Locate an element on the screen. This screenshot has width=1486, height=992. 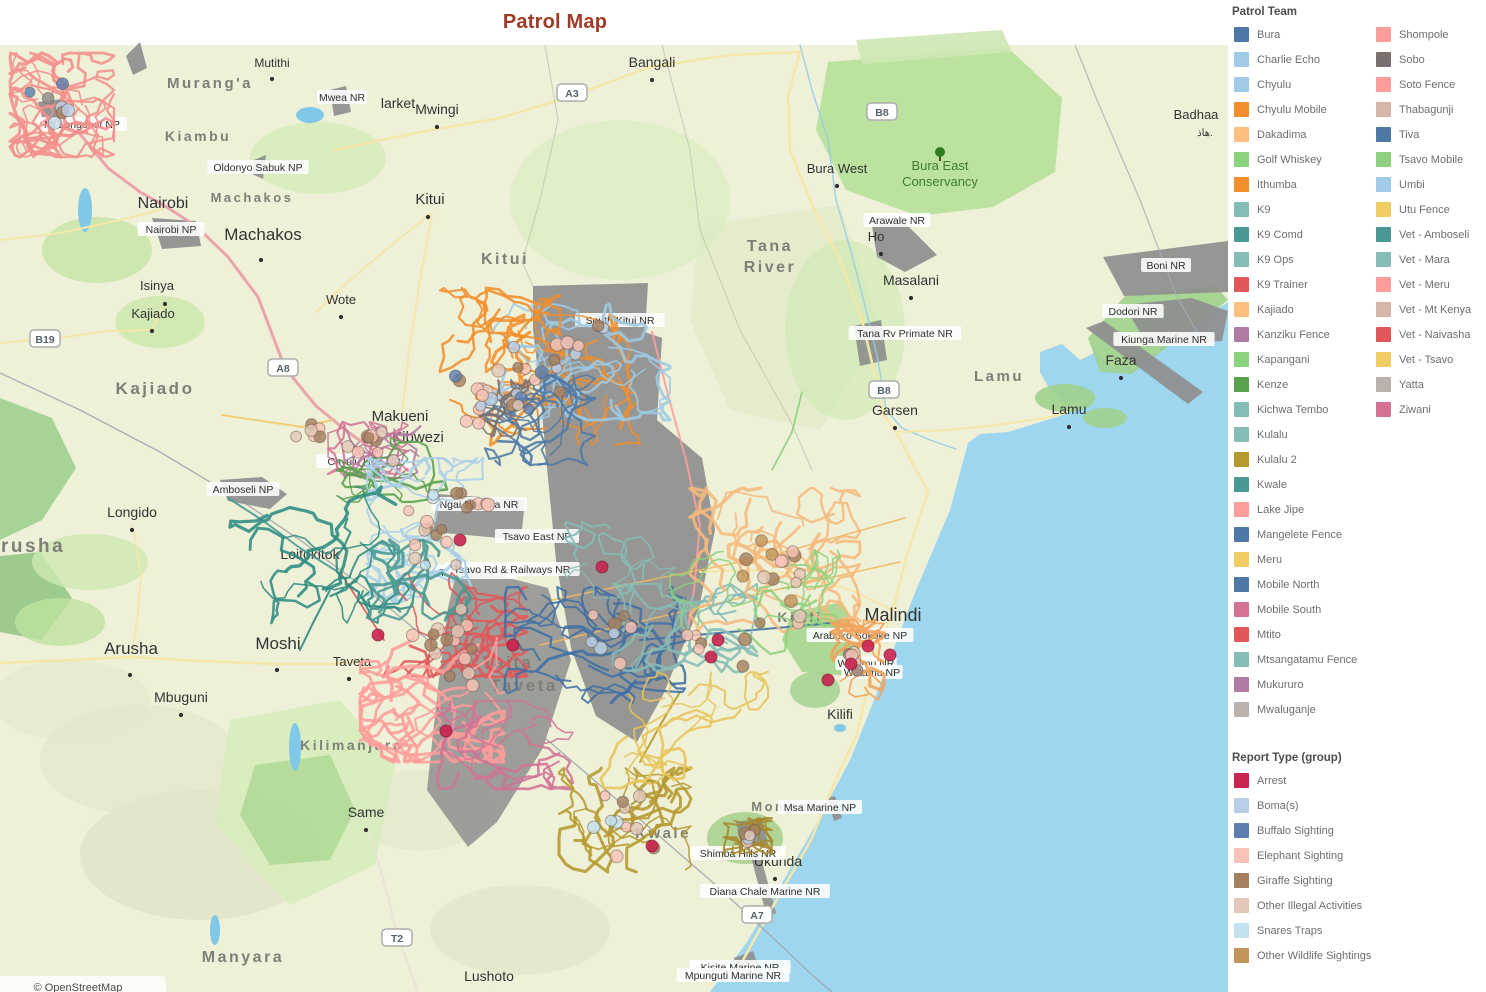
legend-item-arrest: Arrest is located at coordinates (1305, 780).